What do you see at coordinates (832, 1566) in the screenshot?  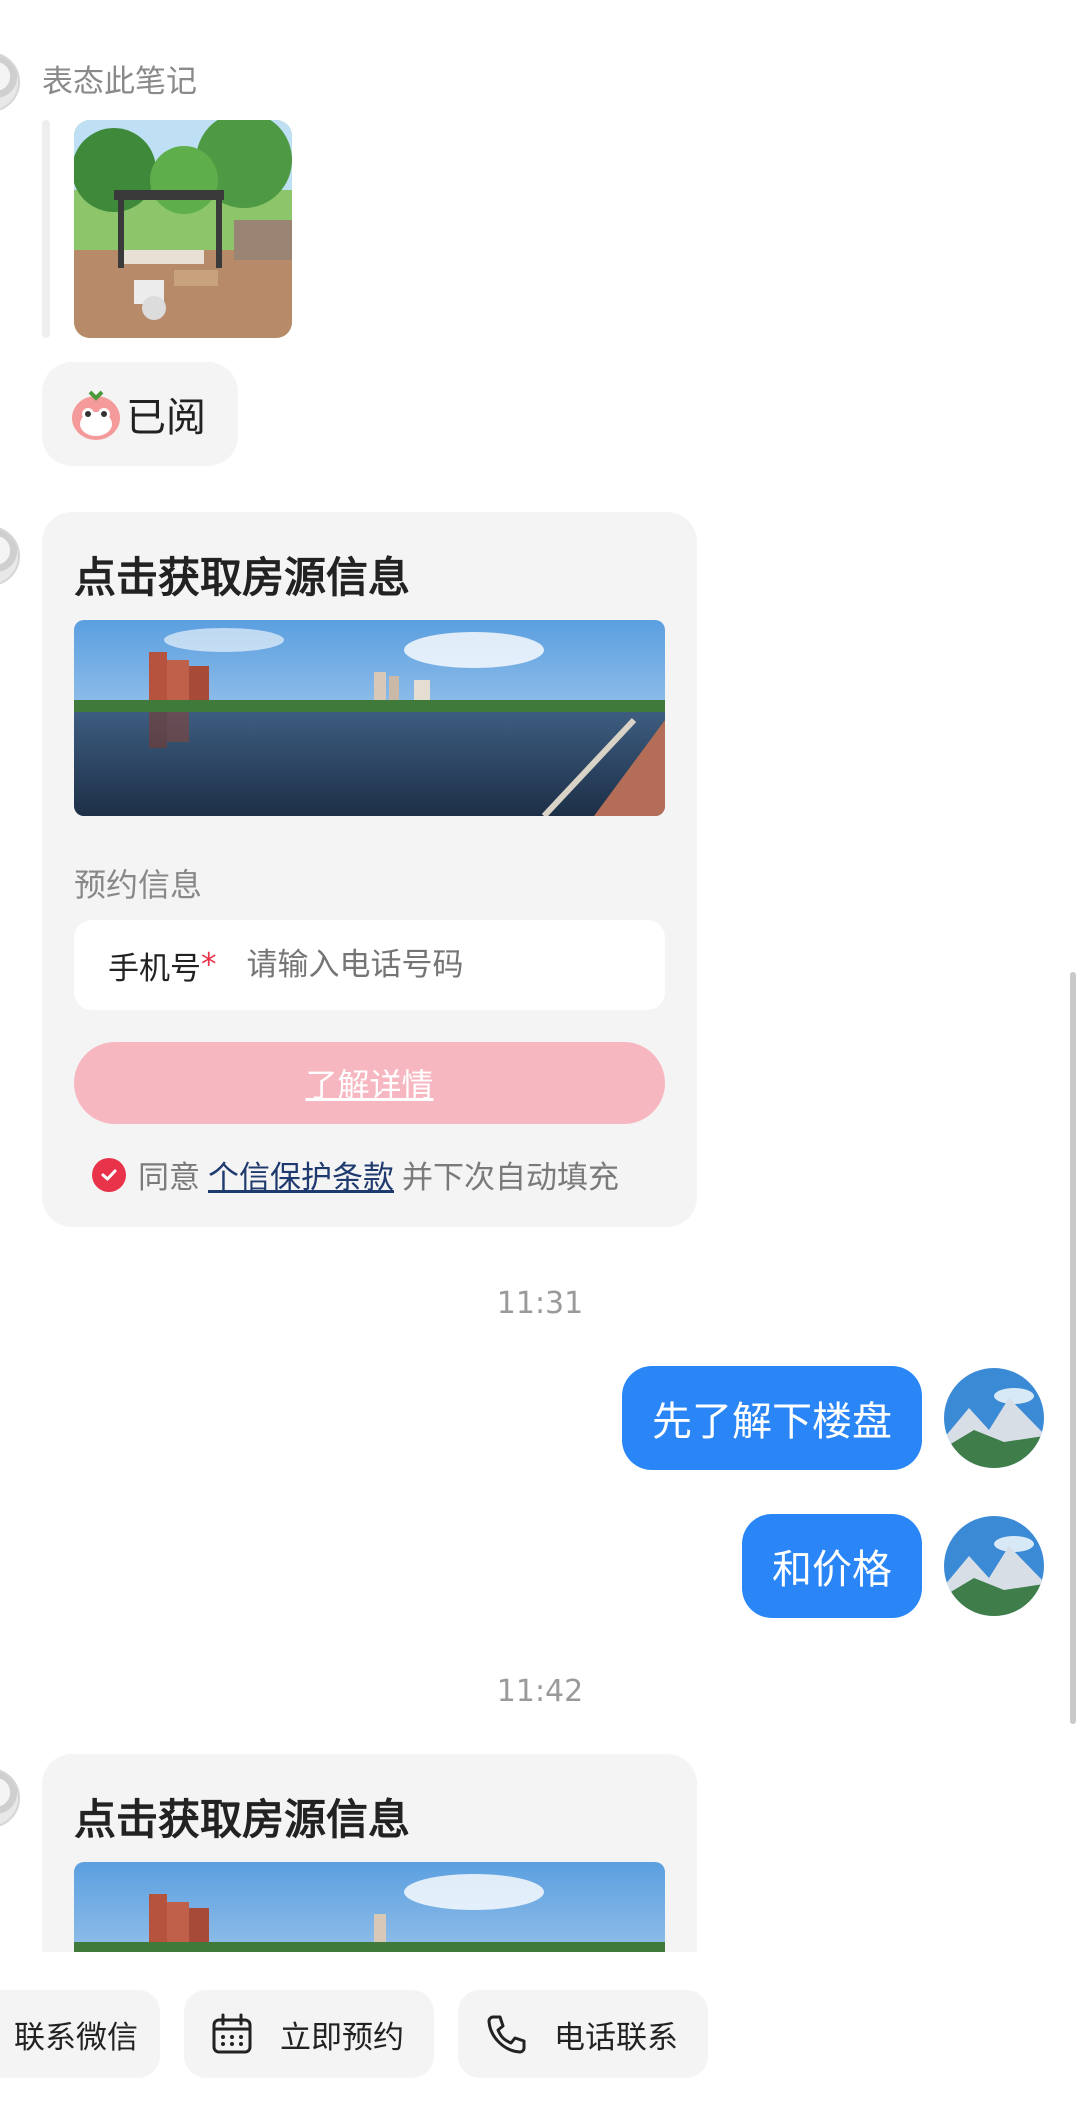 I see `outgoing-message-bubble: 和价格` at bounding box center [832, 1566].